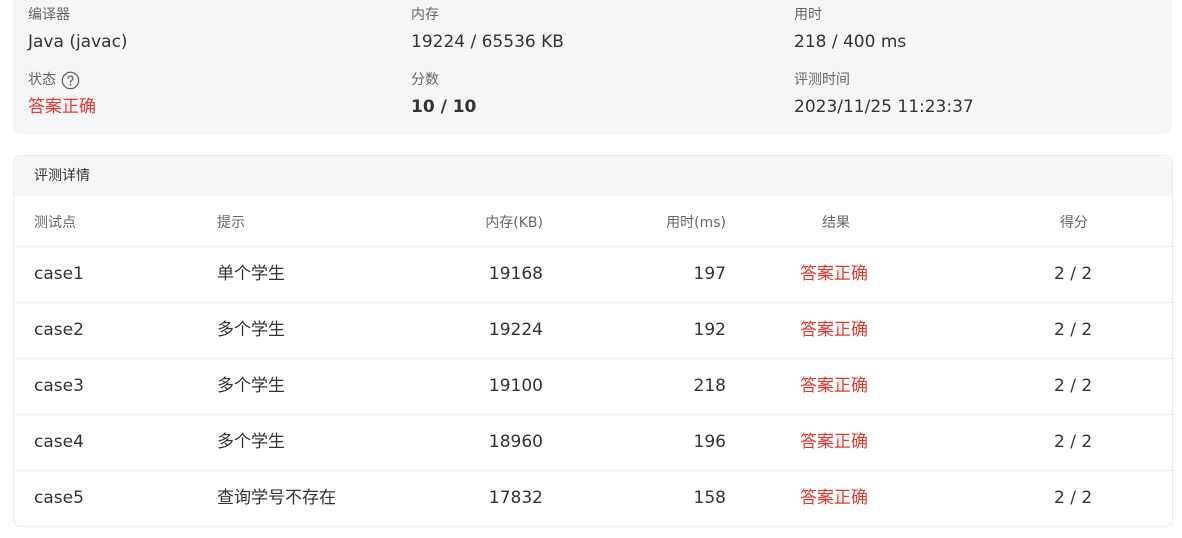 The height and width of the screenshot is (538, 1182). Describe the element at coordinates (78, 42) in the screenshot. I see `compiler-value: Java (javac)` at that location.